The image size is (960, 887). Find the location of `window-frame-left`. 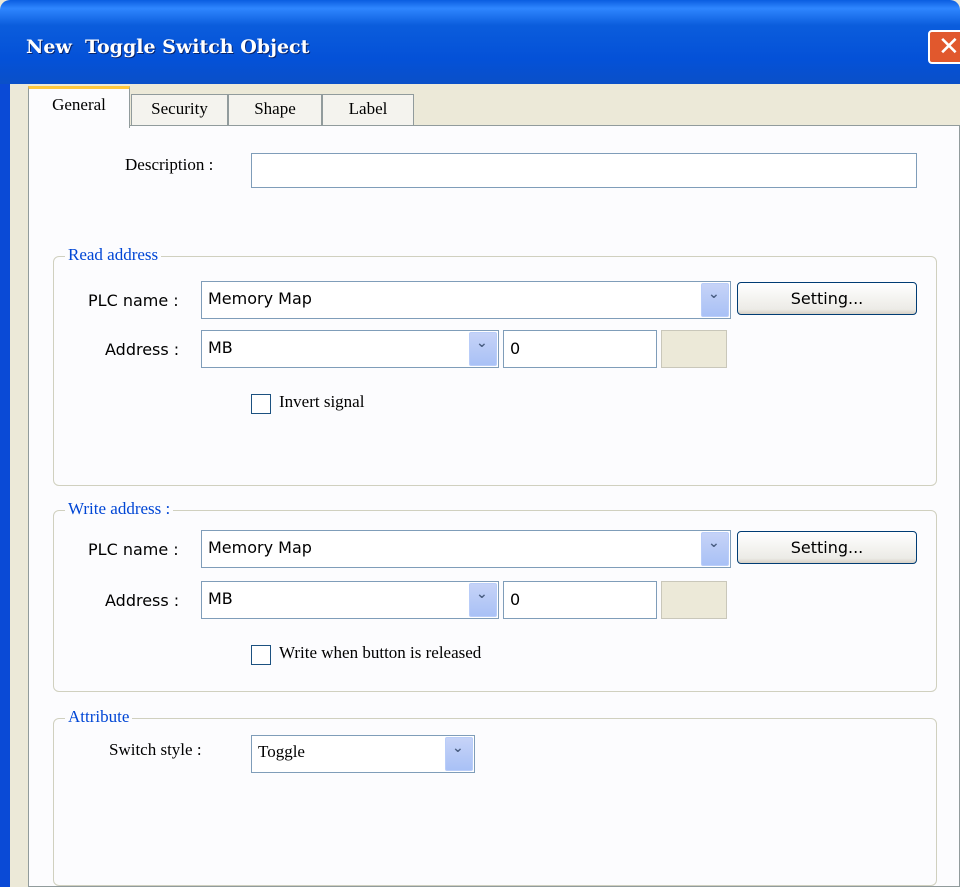

window-frame-left is located at coordinates (5, 485).